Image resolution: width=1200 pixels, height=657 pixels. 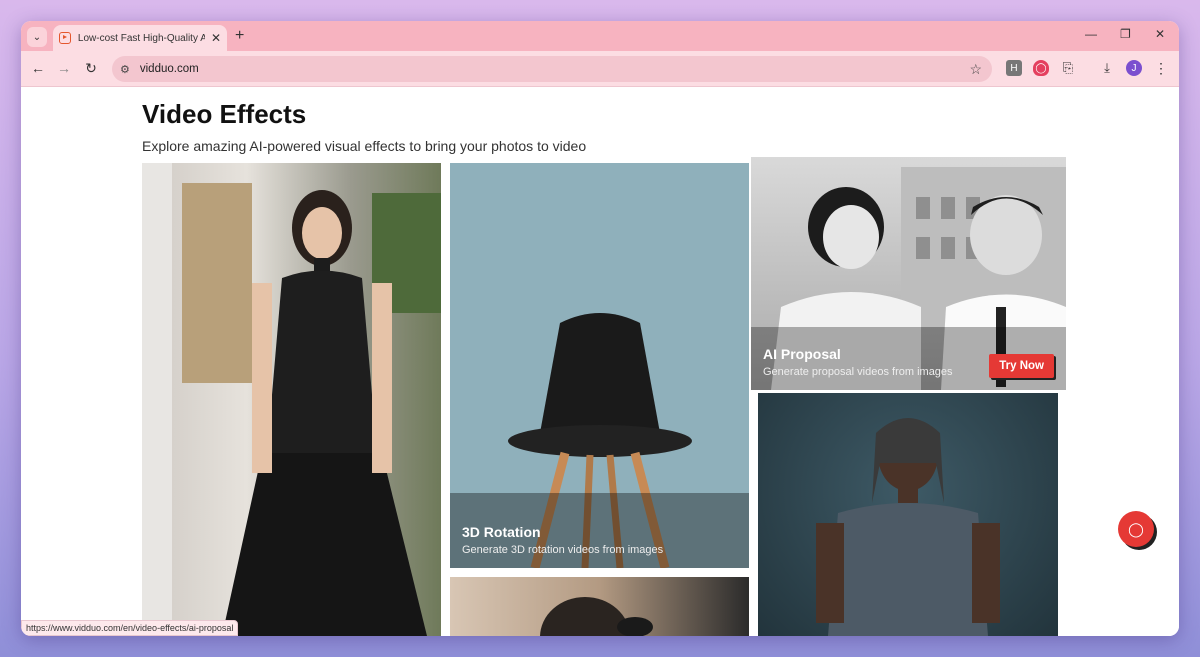 I want to click on card-title-ai-proposal: AI Proposal, so click(x=802, y=354).